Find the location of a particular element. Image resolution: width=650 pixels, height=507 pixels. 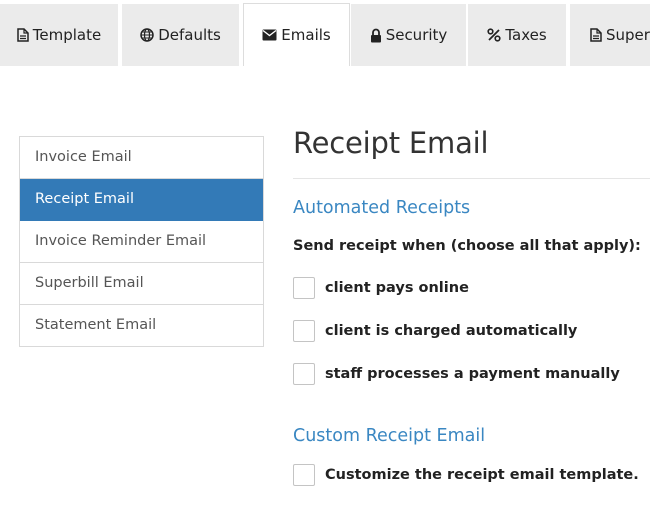

tab-emails: Emails is located at coordinates (296, 34).